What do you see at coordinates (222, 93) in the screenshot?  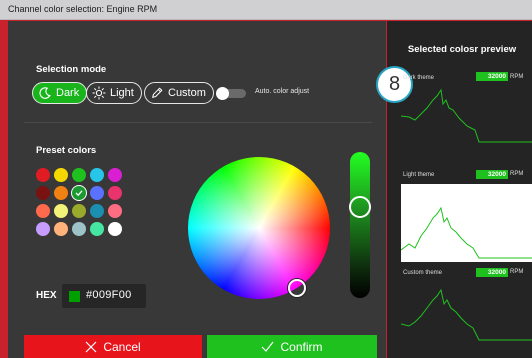 I see `toggle-knob` at bounding box center [222, 93].